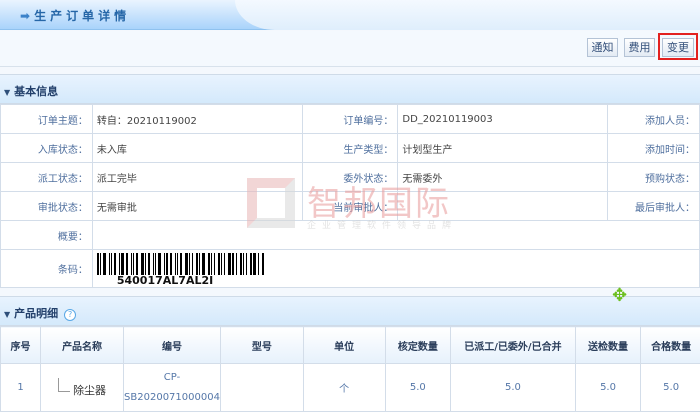  I want to click on field-label: 生产类型：, so click(350, 148).